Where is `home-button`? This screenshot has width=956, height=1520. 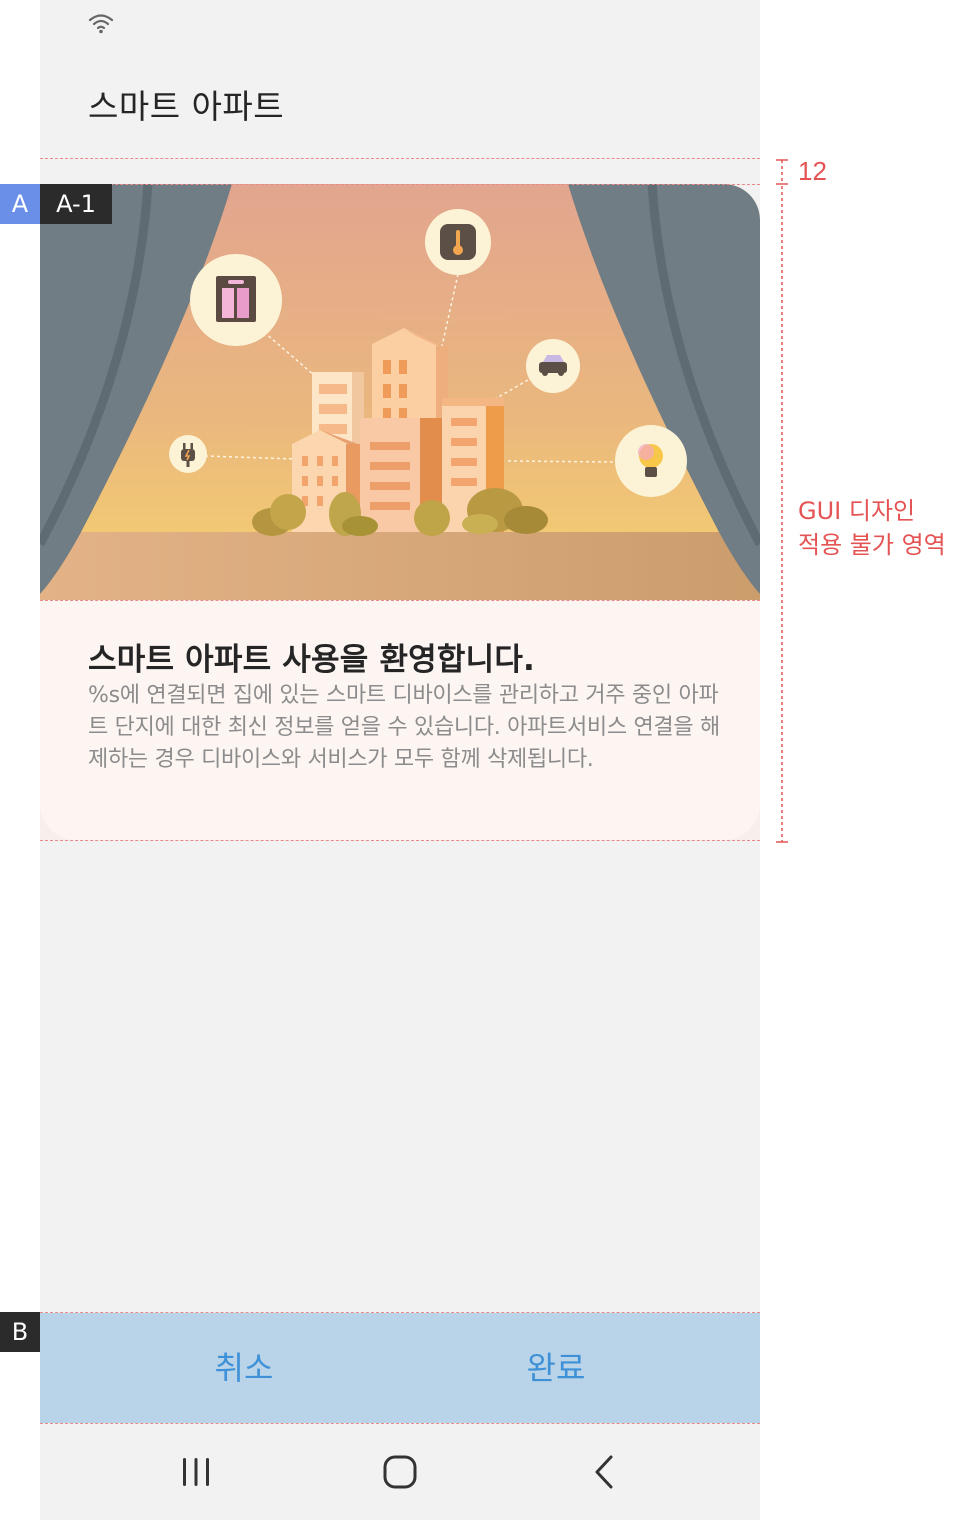 home-button is located at coordinates (400, 1472).